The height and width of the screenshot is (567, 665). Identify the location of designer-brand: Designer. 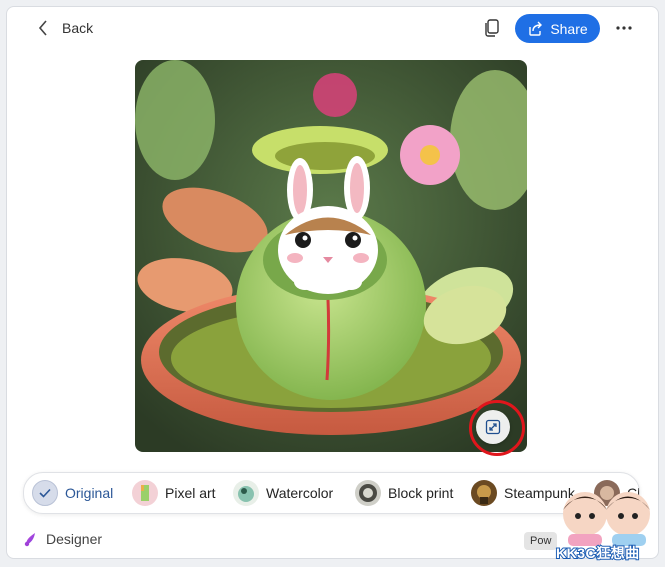
(62, 539).